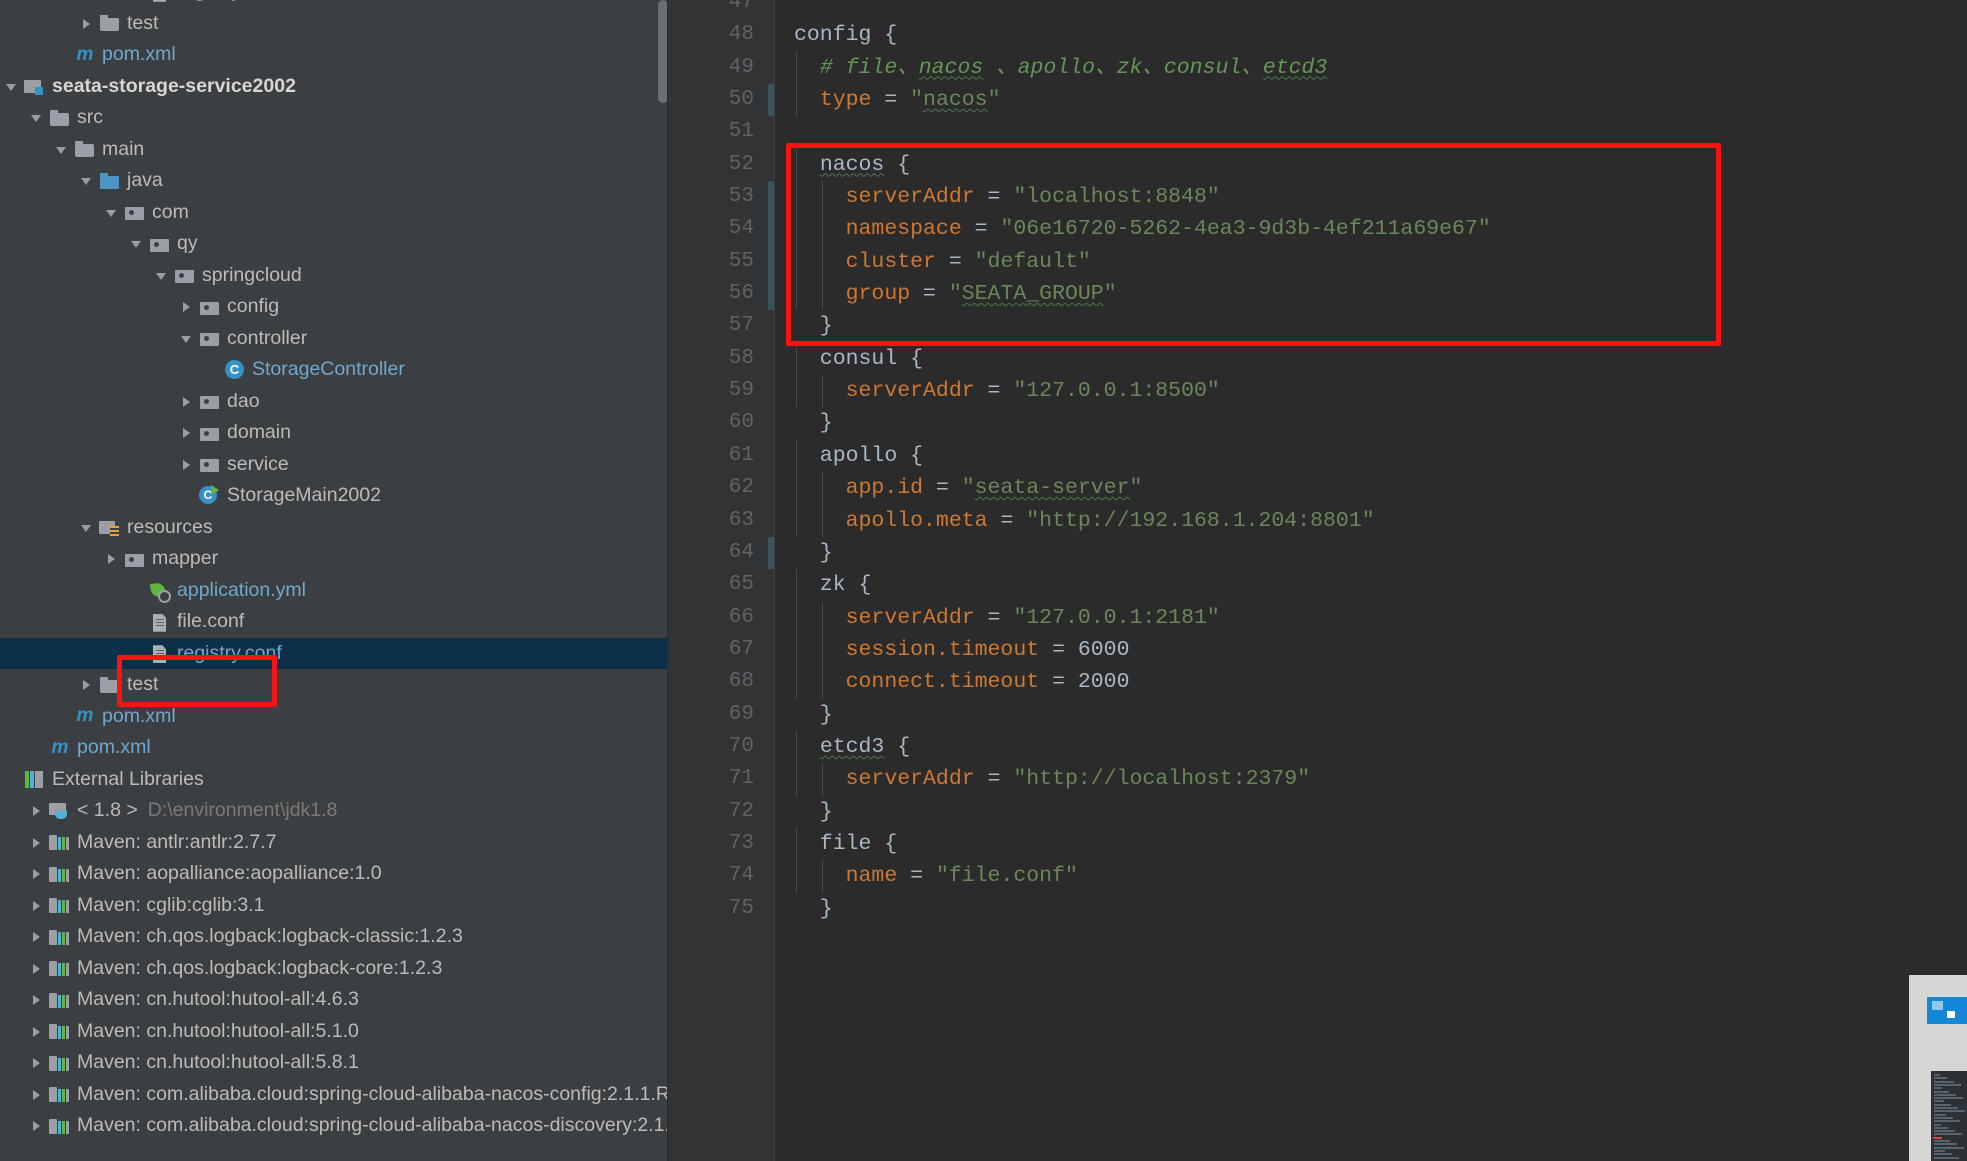 The height and width of the screenshot is (1161, 1967). I want to click on tree-item: Maven: aopalliance:aopalliance:1.0, so click(334, 874).